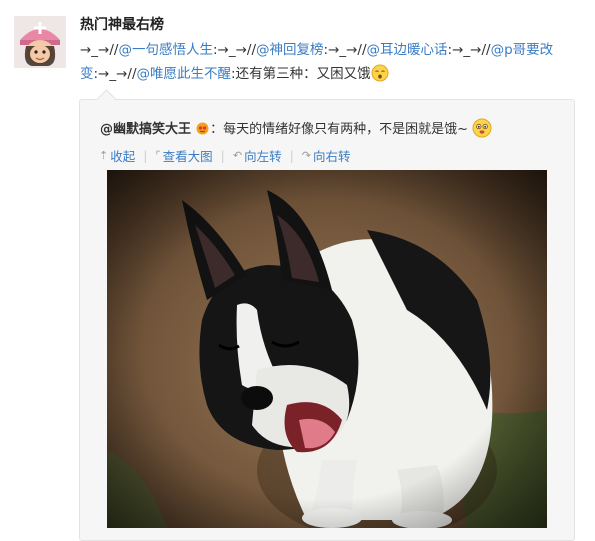 Image resolution: width=595 pixels, height=541 pixels. Describe the element at coordinates (158, 155) in the screenshot. I see `zoom-image-icon: ⌜` at that location.